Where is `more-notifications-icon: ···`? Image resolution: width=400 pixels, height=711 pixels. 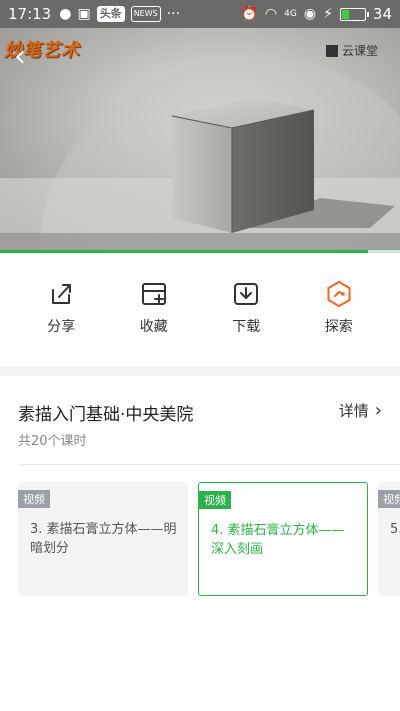 more-notifications-icon: ··· is located at coordinates (173, 14).